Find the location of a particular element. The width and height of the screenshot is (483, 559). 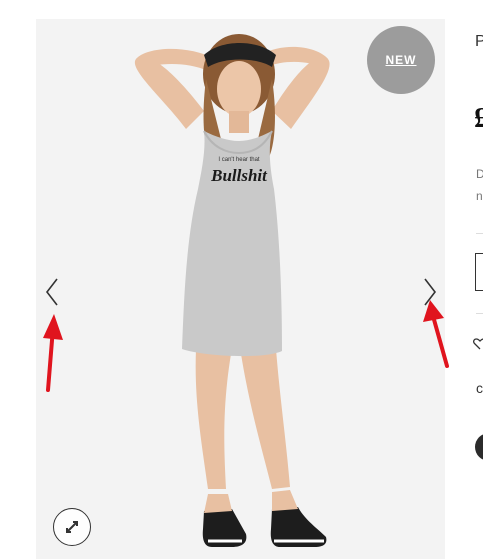

product-description-line: n is located at coordinates (479, 196).